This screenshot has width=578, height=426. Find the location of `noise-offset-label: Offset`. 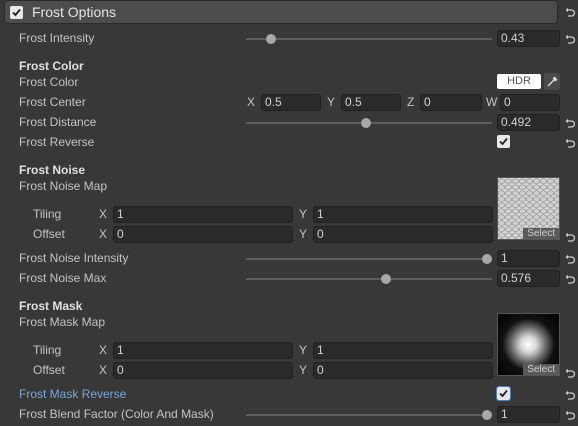

noise-offset-label: Offset is located at coordinates (49, 234).